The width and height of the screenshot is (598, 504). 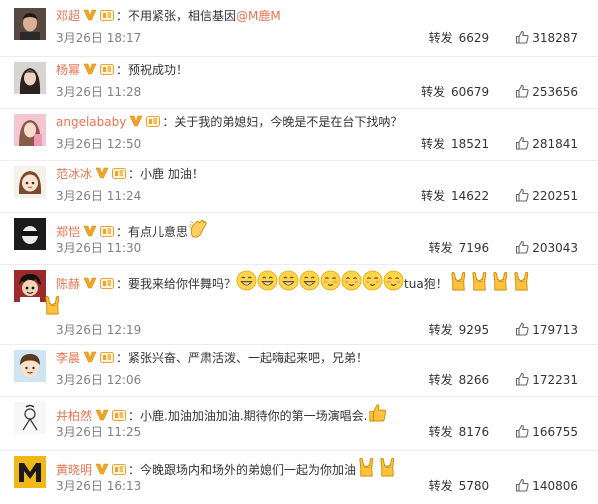 What do you see at coordinates (30, 366) in the screenshot?
I see `avatar-cartoon-boy` at bounding box center [30, 366].